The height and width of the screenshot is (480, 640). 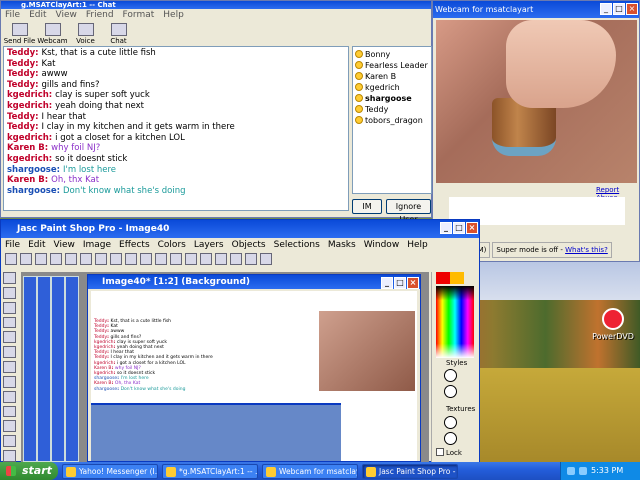 What do you see at coordinates (342, 245) in the screenshot?
I see `psp-menu-item: Masks` at bounding box center [342, 245].